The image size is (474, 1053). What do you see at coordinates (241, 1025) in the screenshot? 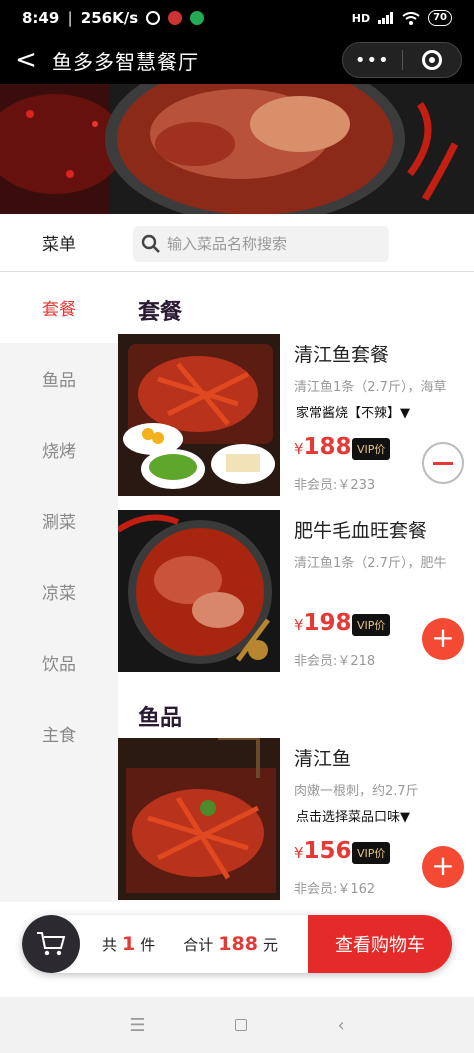
I see `home-icon` at bounding box center [241, 1025].